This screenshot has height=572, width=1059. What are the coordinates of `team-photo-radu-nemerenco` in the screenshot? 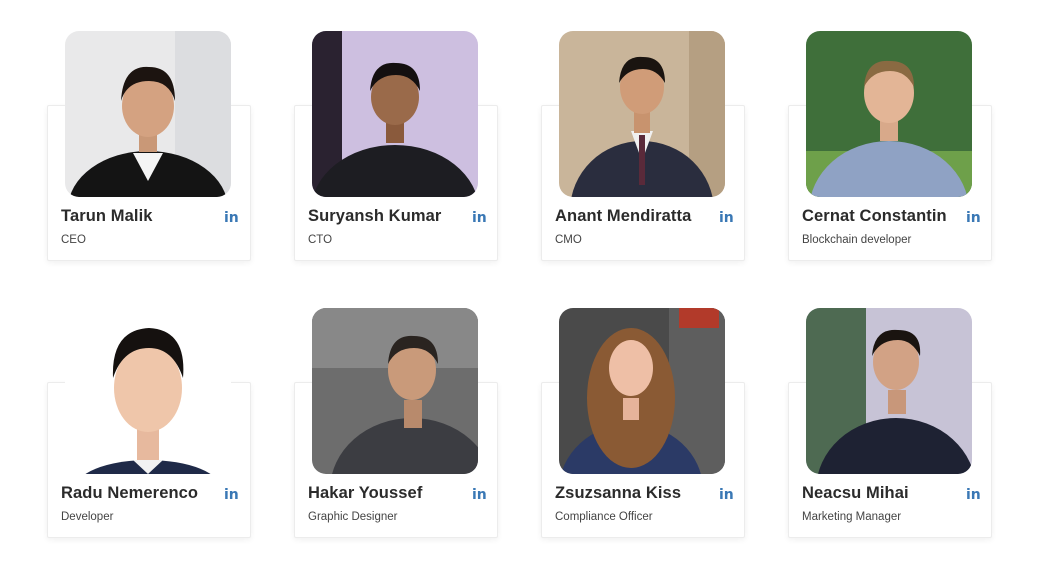 It's located at (148, 391).